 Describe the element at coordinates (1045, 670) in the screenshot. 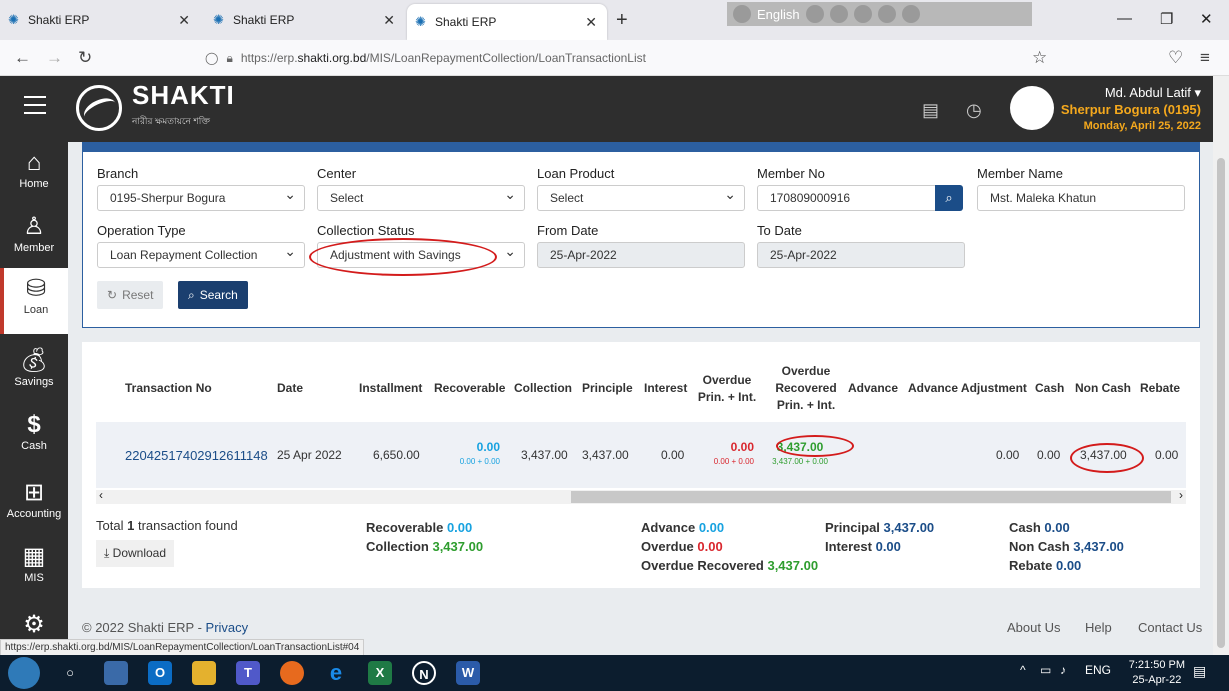

I see `network-icon: ▭` at that location.